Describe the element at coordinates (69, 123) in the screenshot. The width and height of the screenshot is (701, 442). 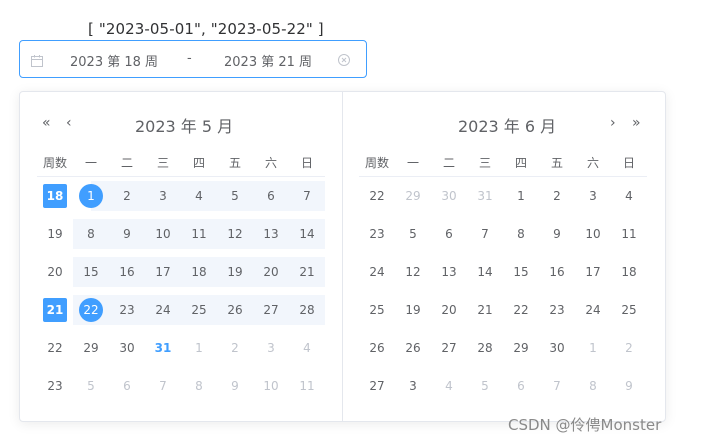
I see `prev-month-button: ‹` at that location.